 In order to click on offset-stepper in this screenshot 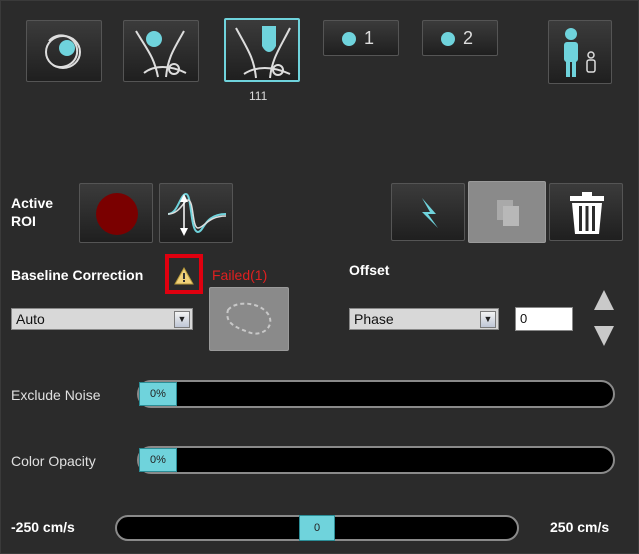, I will do `click(604, 320)`.